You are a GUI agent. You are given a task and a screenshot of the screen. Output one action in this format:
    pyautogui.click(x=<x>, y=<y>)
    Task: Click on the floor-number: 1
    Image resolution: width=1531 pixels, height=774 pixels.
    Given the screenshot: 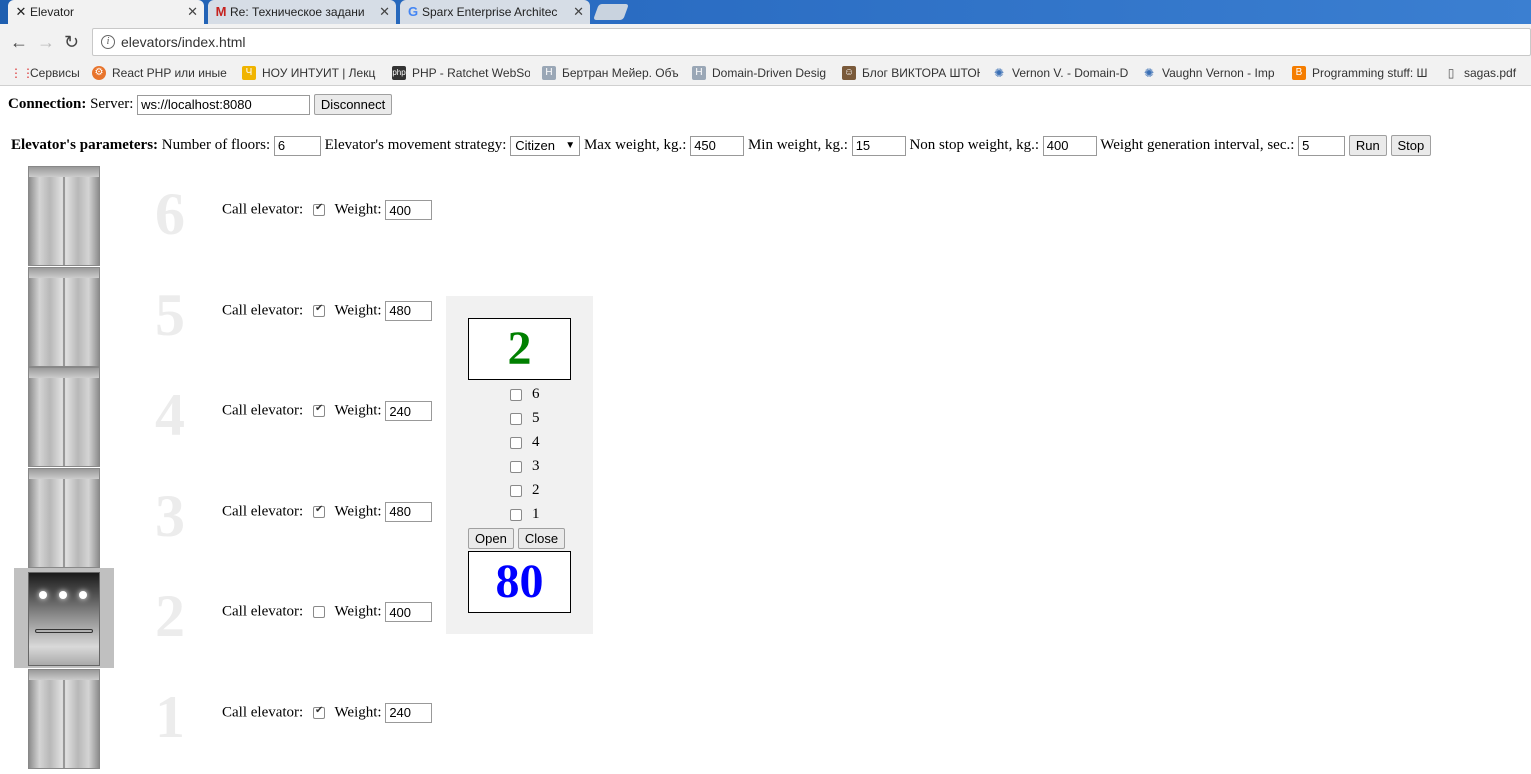 What is the action you would take?
    pyautogui.click(x=170, y=716)
    